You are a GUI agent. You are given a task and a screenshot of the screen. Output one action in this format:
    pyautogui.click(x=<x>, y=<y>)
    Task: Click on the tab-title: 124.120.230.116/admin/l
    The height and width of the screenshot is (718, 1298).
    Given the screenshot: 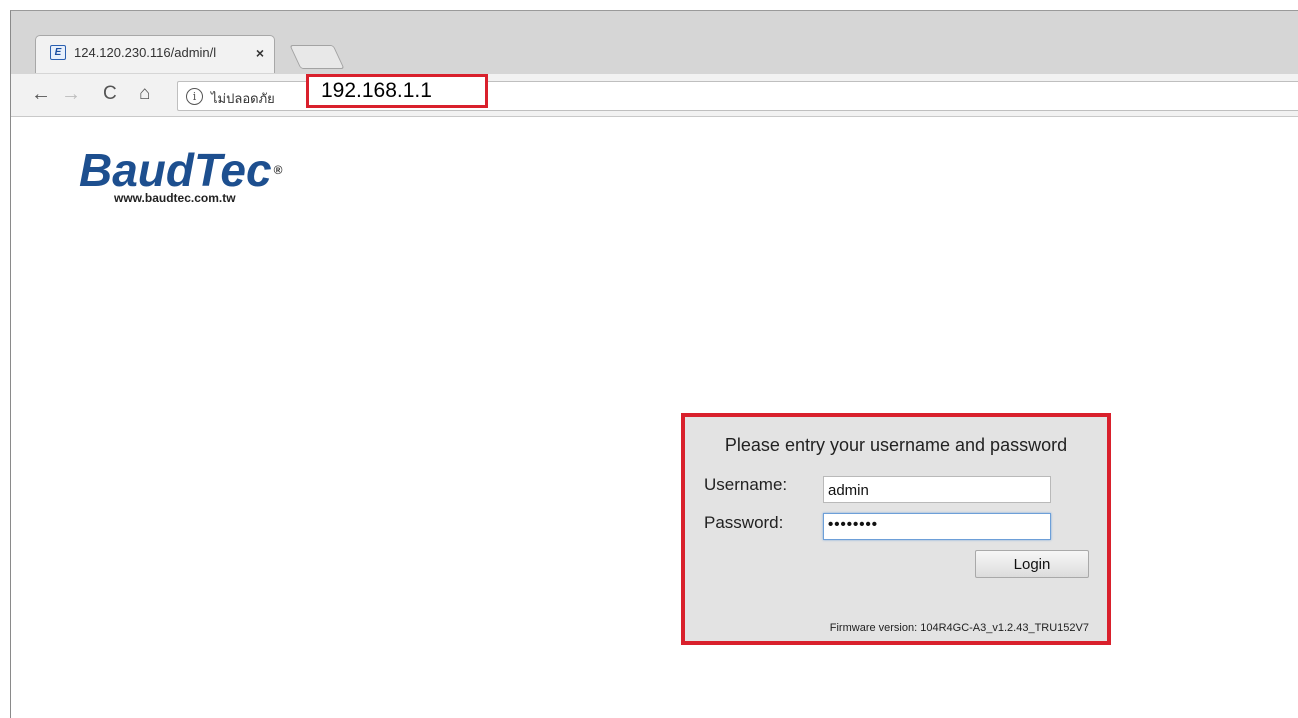 What is the action you would take?
    pyautogui.click(x=145, y=52)
    